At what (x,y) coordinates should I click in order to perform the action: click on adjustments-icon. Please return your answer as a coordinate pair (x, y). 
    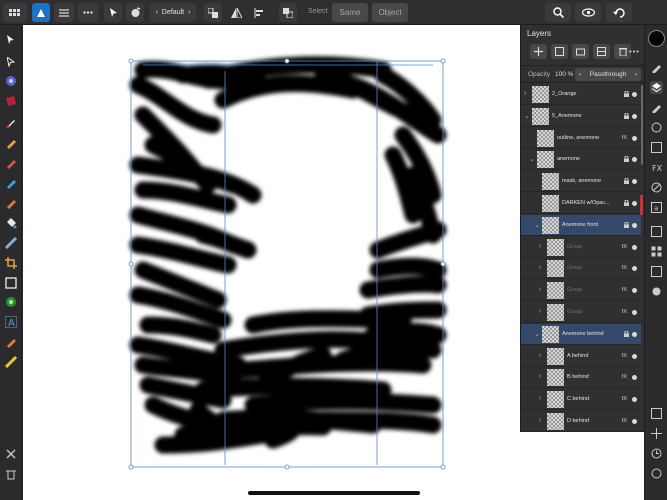
    Looking at the image, I should click on (656, 107).